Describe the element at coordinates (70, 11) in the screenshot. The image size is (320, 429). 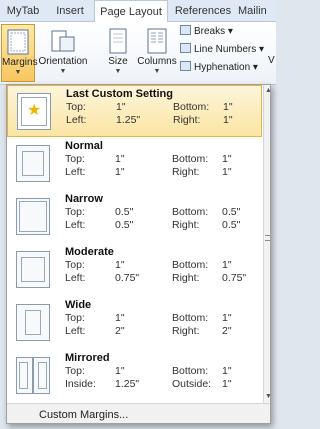
I see `tab-insert: Insert` at that location.